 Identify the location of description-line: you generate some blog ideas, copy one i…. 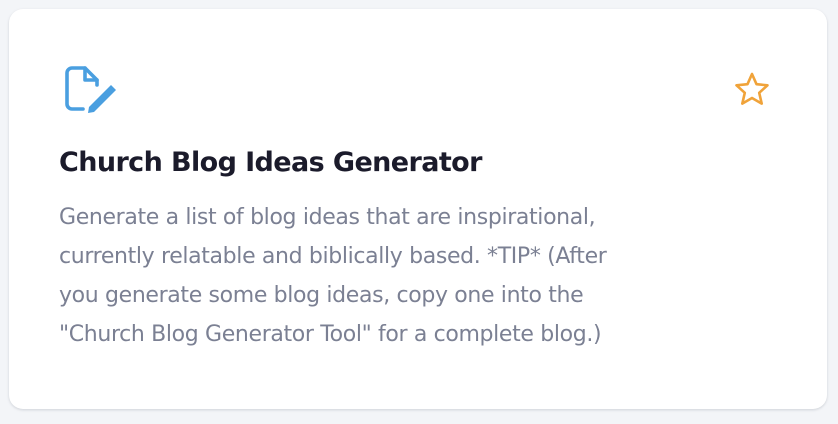
(321, 295).